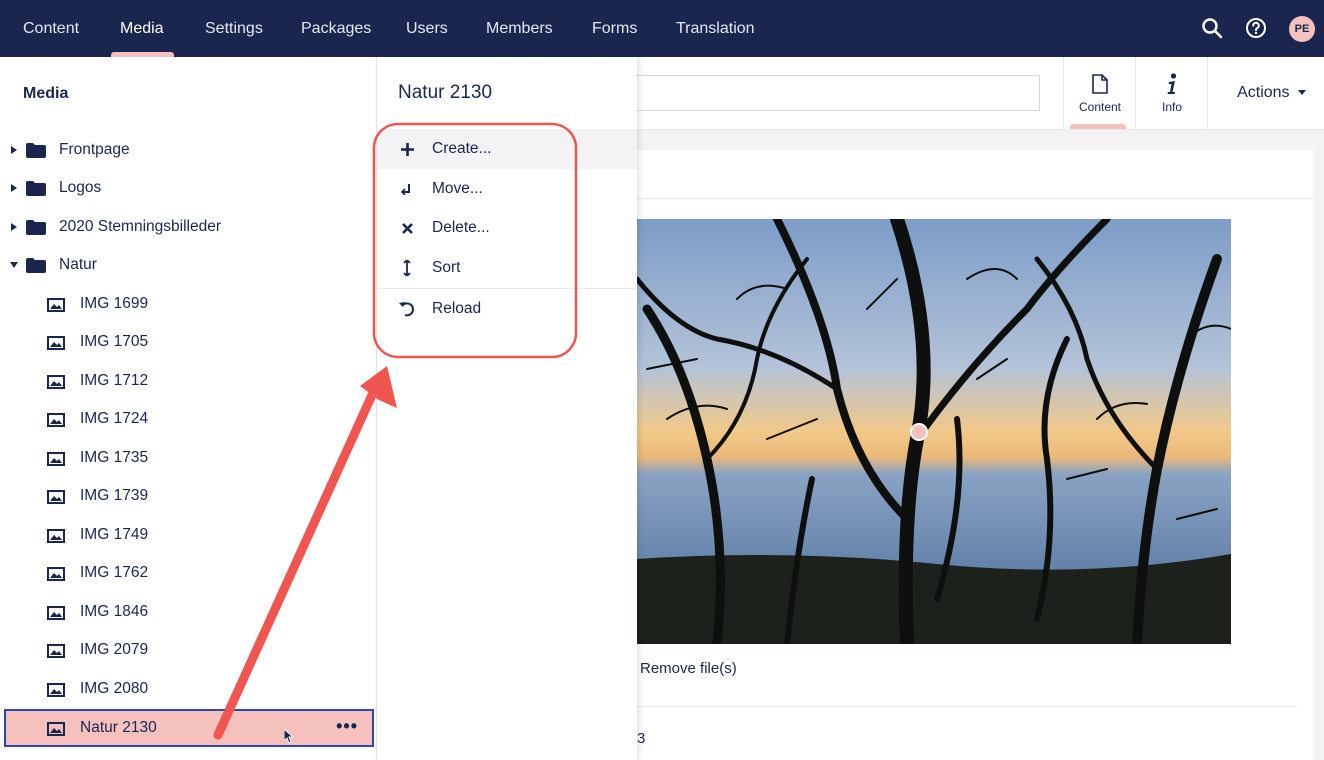  What do you see at coordinates (446, 267) in the screenshot?
I see `menu-item-label: Sort` at bounding box center [446, 267].